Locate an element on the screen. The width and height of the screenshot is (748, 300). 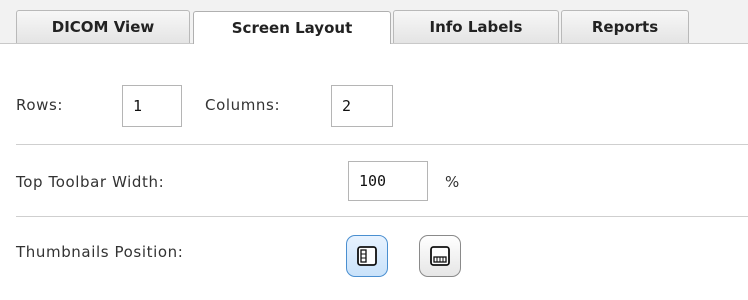
thumbnails-left-icon is located at coordinates (367, 256).